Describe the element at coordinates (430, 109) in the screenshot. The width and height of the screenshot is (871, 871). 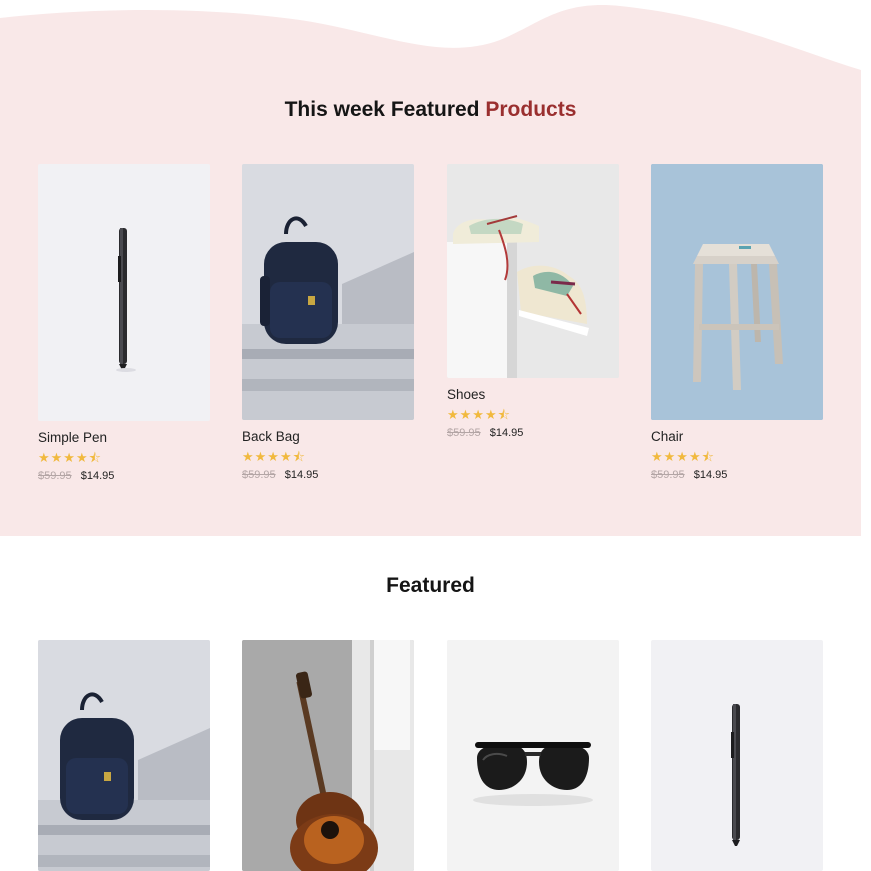
I see `section-title: This week Featured Products` at that location.